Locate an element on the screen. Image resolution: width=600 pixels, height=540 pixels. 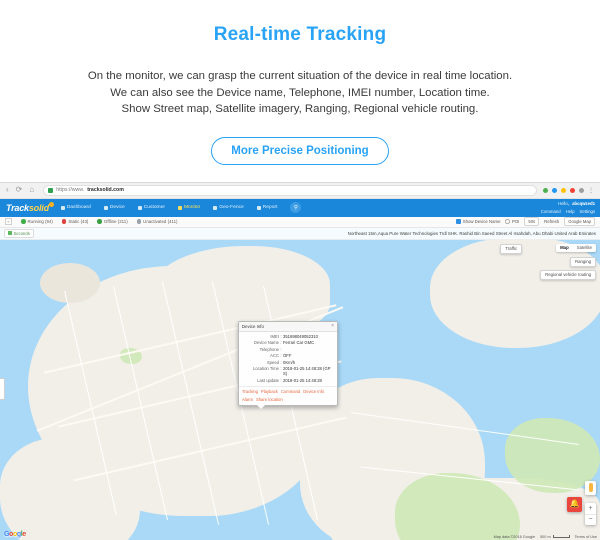
ranging-label: Ranging is located at coordinates (582, 261).